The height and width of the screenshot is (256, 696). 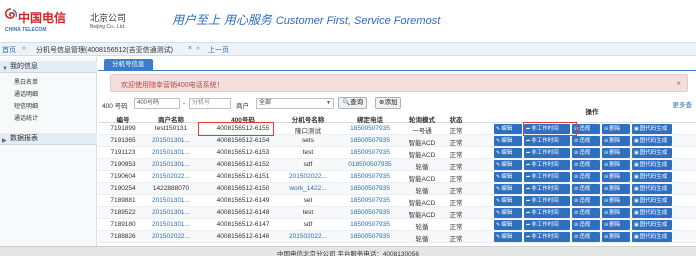 I want to click on filter-extension-input: 分机号, so click(x=210, y=103).